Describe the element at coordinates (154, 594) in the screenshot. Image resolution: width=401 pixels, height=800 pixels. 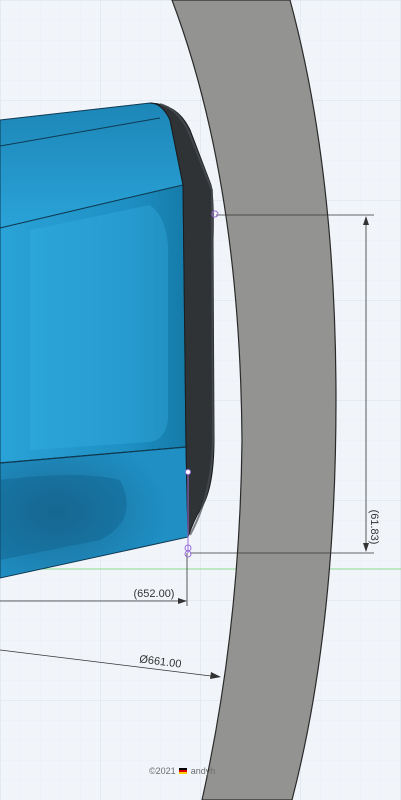
I see `dim-horizontal-label: (652.00)` at that location.